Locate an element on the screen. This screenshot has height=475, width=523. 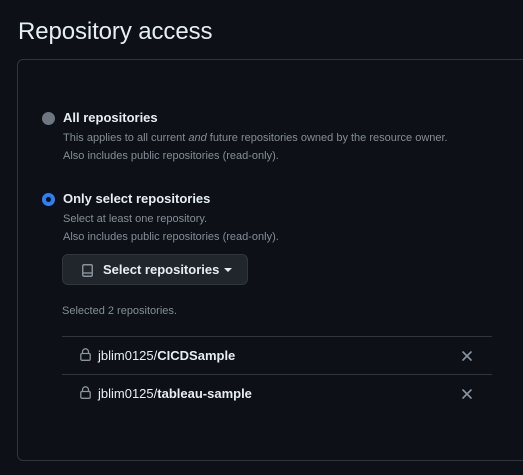
select-repositories-label: Only select repositories is located at coordinates (136, 198).